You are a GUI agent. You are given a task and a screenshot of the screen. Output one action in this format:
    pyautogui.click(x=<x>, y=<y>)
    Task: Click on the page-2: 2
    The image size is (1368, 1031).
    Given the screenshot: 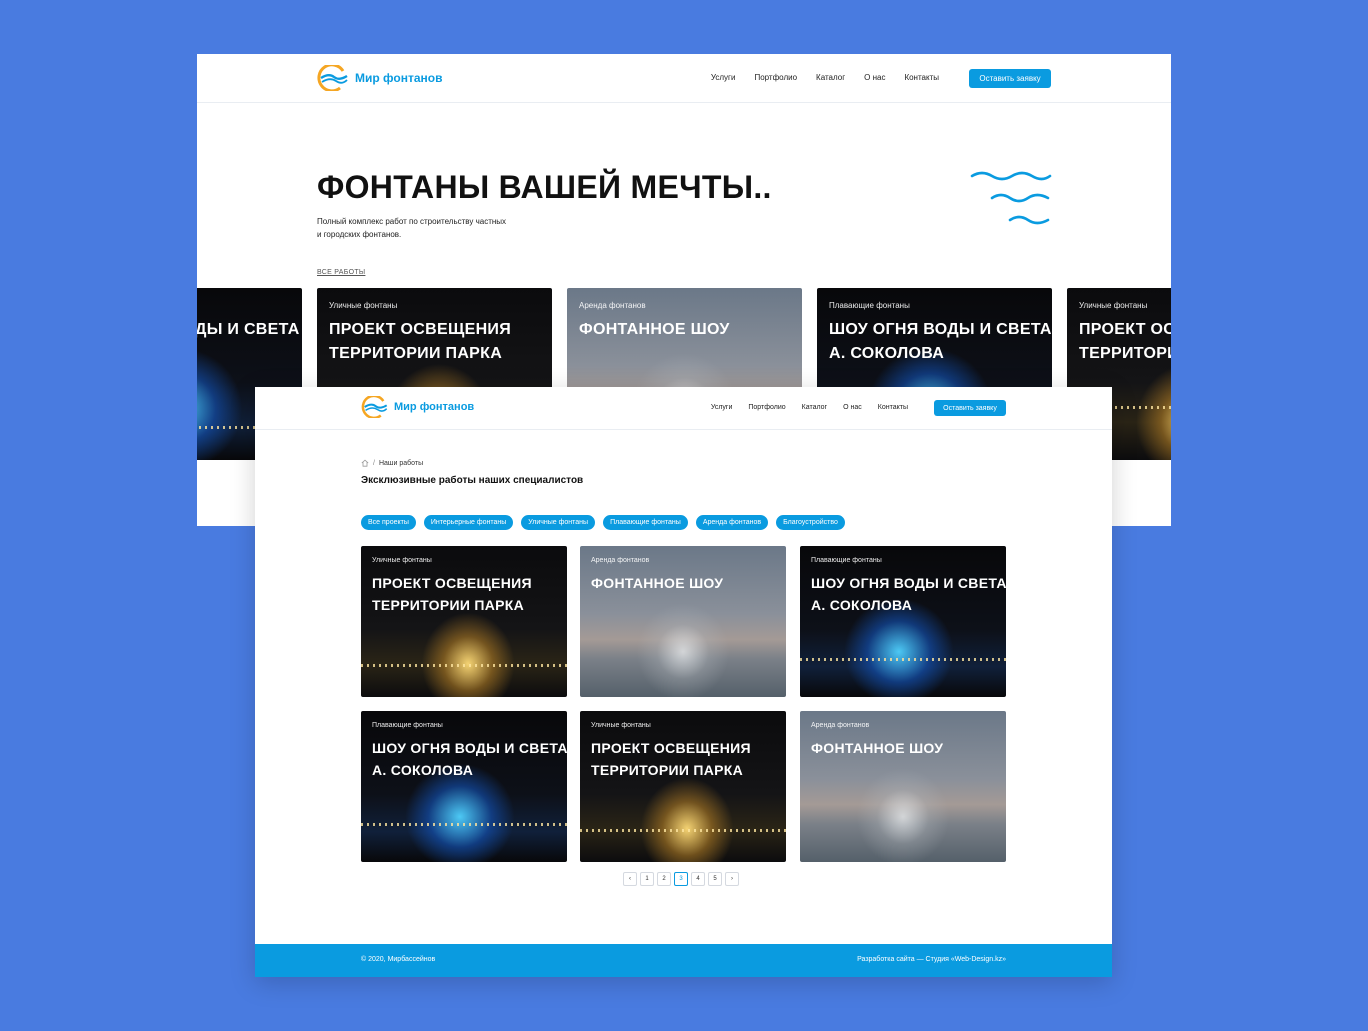 What is the action you would take?
    pyautogui.click(x=664, y=879)
    